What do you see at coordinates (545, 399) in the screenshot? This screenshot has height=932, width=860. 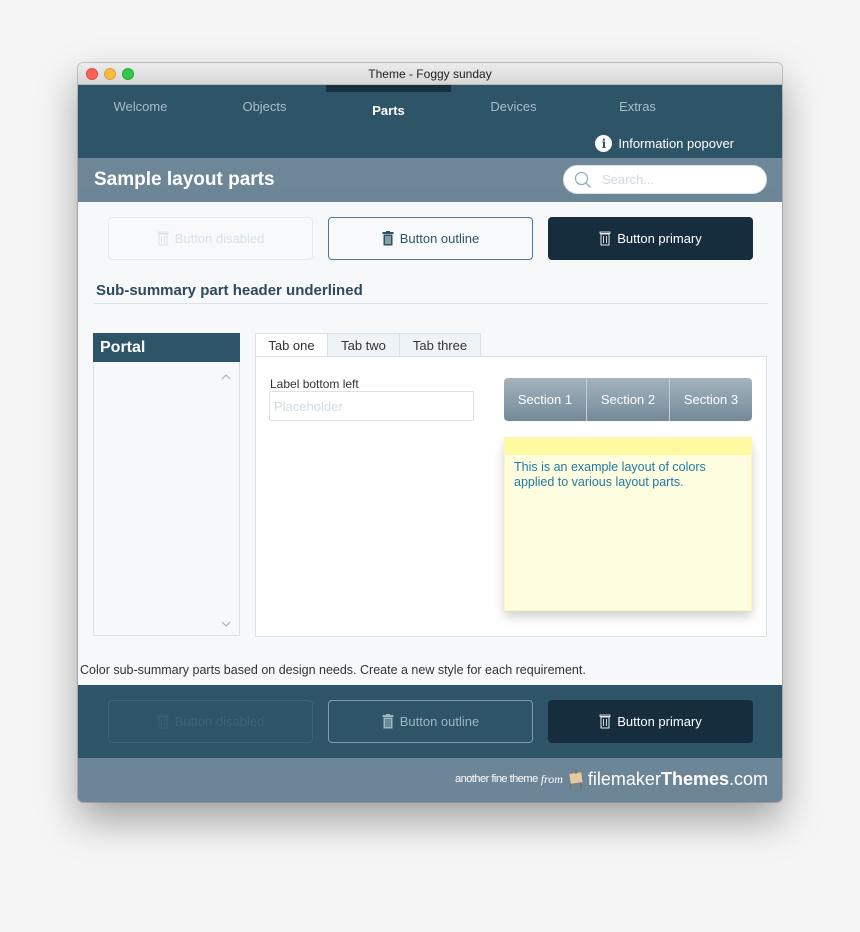 I see `segment-section-1: Section 1` at bounding box center [545, 399].